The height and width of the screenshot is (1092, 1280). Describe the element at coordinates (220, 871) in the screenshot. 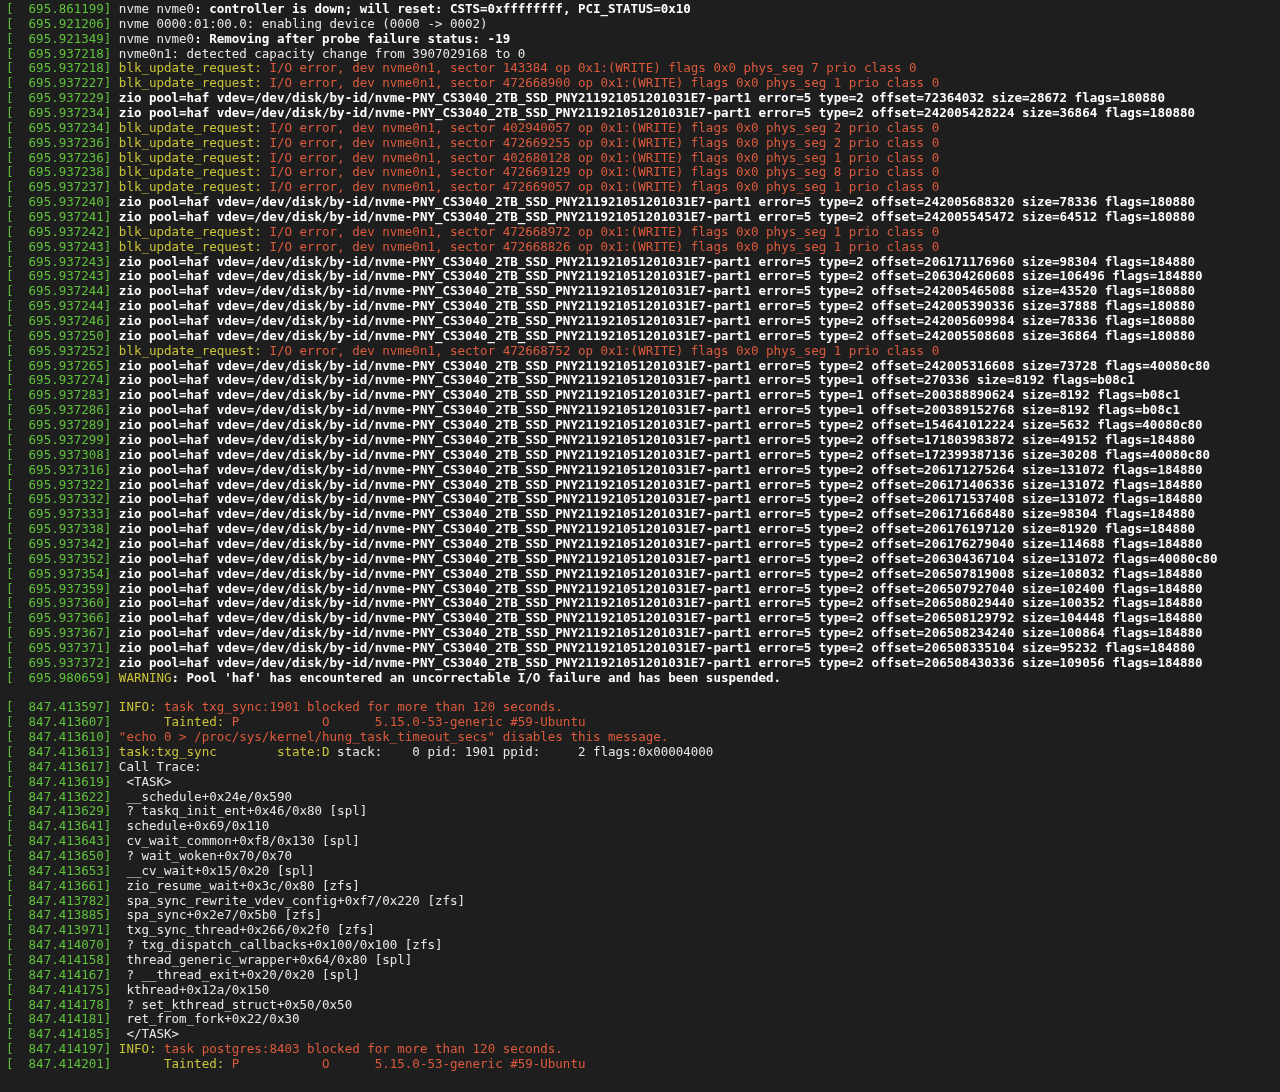

I see `log-message: __cv_wait+0x15/0x20 [spl]` at that location.